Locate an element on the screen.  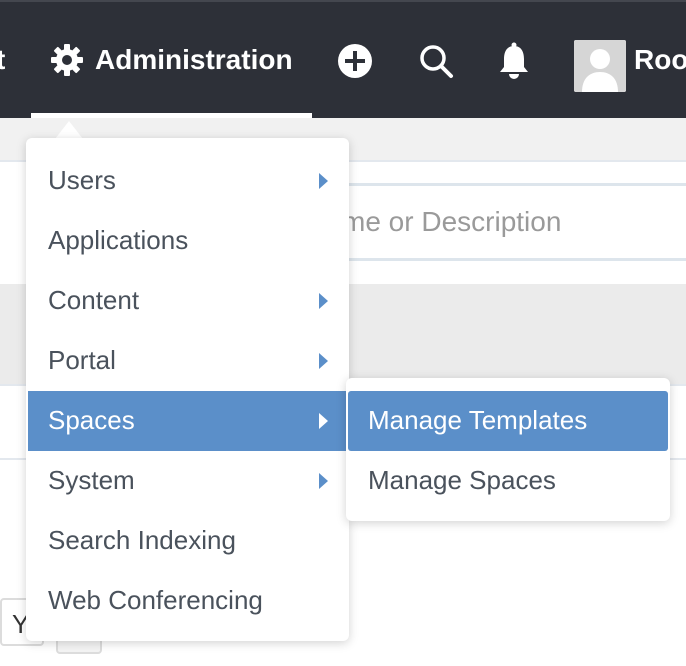
user-name: Roo is located at coordinates (660, 60).